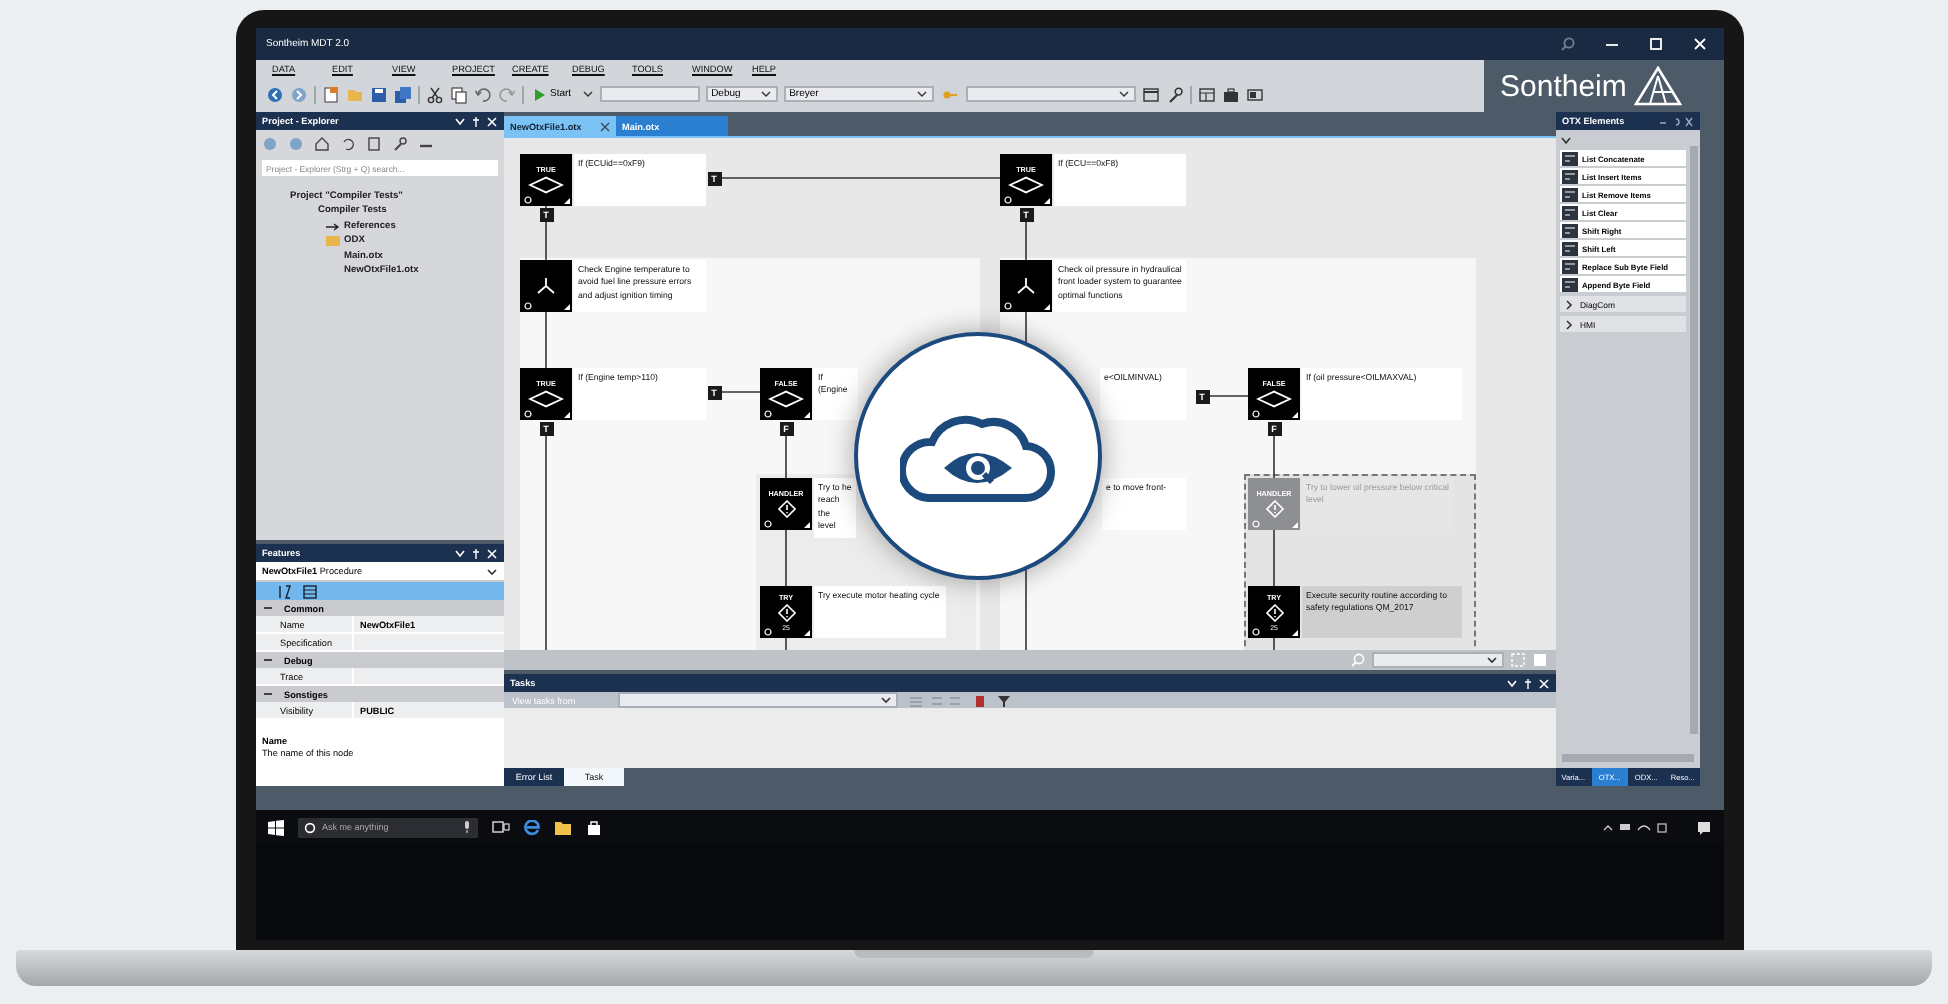 The image size is (1948, 1004). I want to click on fork-icon, so click(546, 286).